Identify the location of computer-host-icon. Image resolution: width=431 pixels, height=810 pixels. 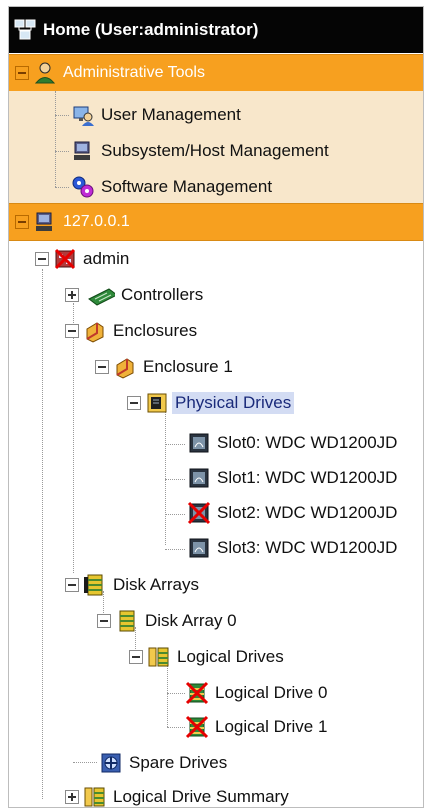
(82, 150).